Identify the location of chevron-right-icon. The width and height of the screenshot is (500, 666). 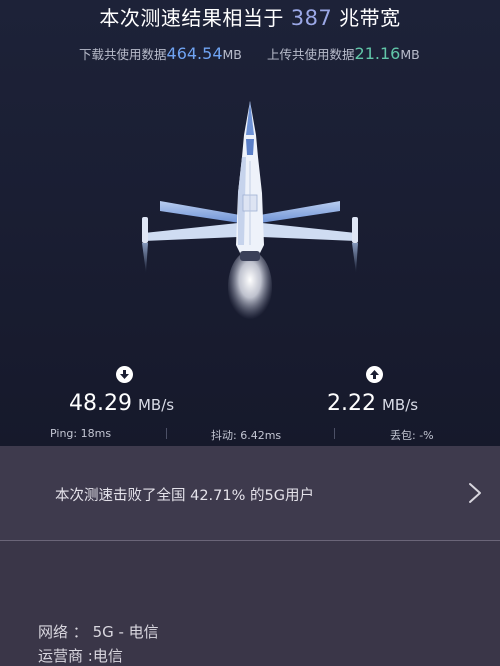
(475, 493).